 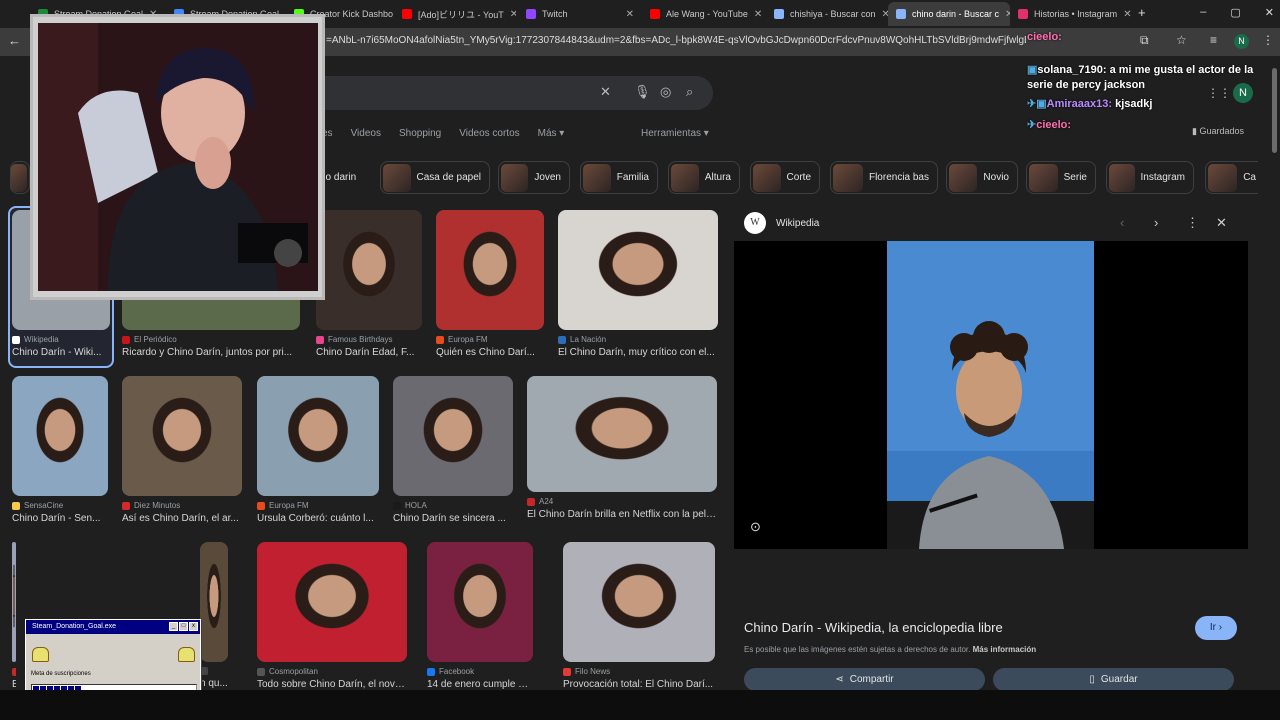 I want to click on open-site-button: Ir ›, so click(x=1216, y=628).